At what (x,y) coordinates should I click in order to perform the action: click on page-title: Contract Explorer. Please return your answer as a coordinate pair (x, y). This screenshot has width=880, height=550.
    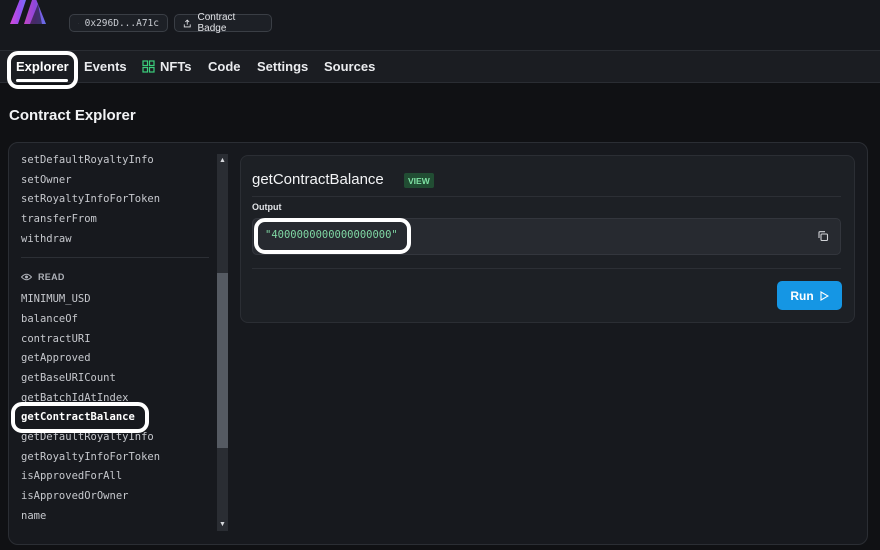
    Looking at the image, I should click on (72, 115).